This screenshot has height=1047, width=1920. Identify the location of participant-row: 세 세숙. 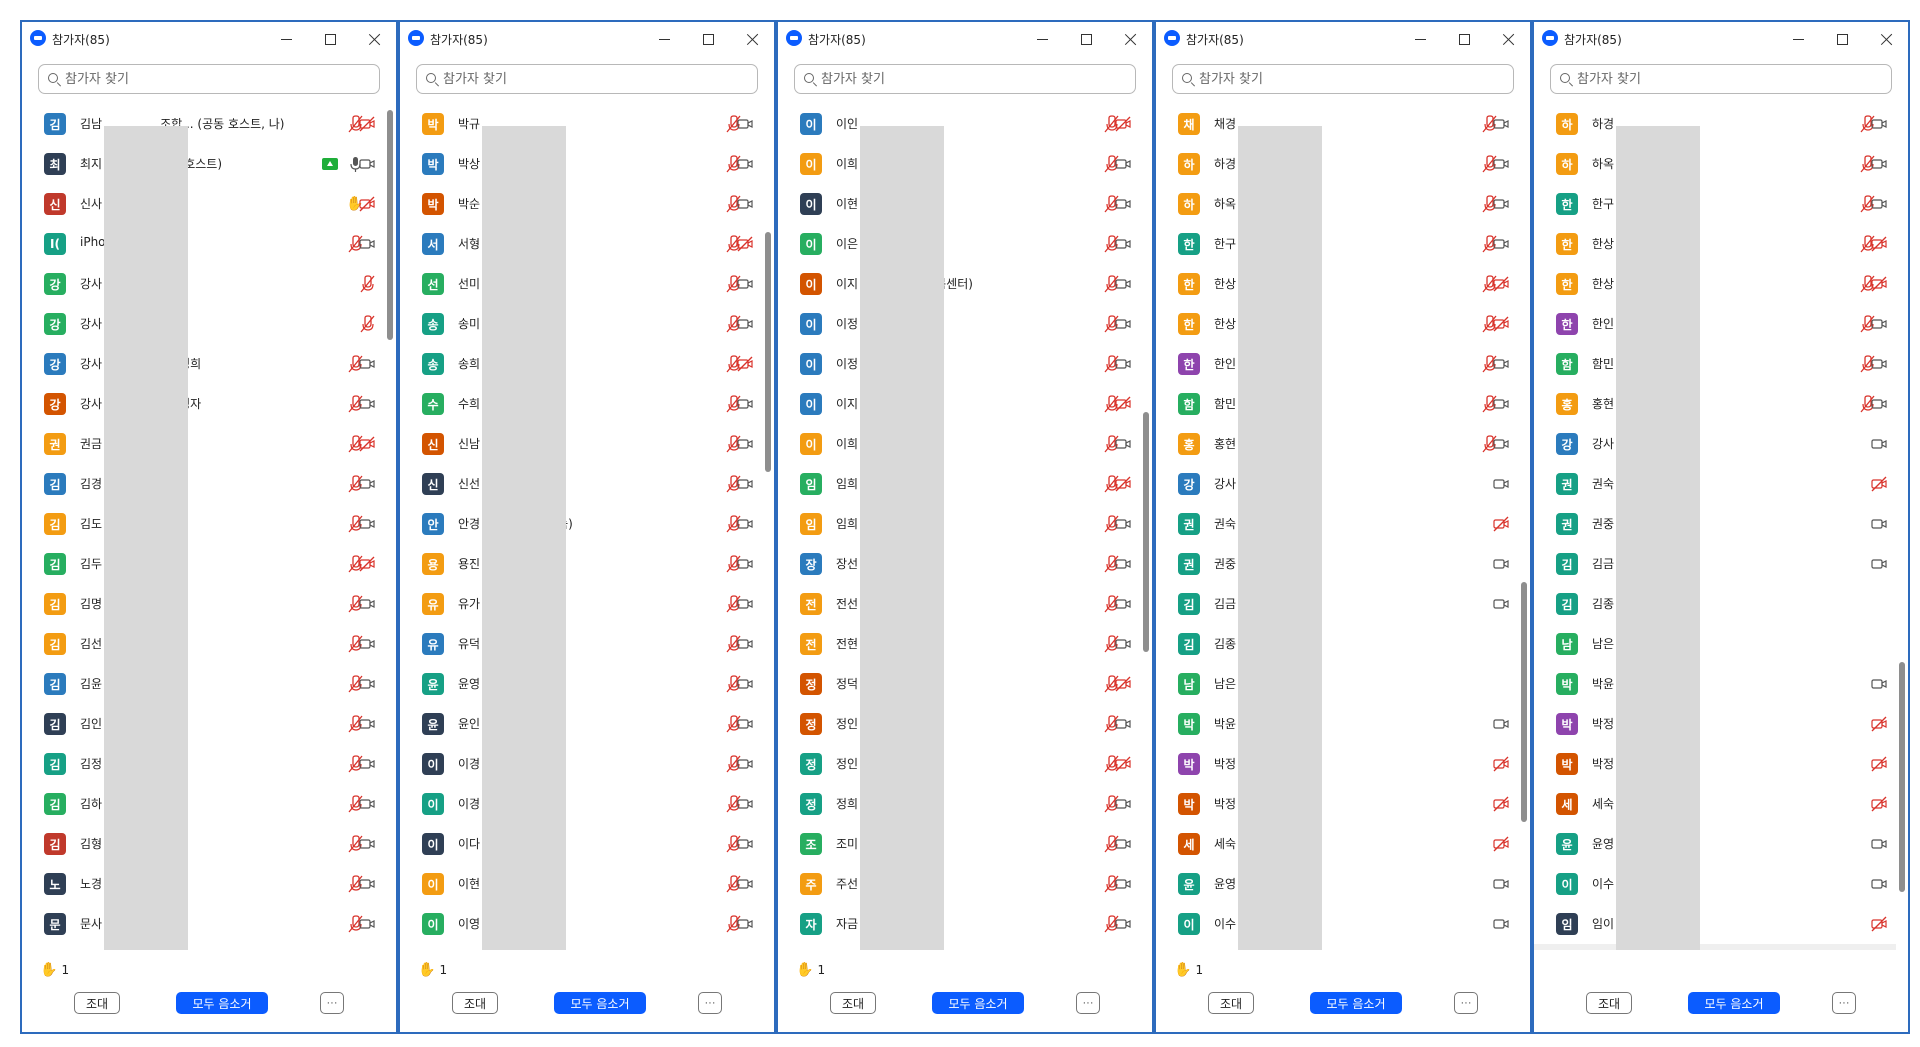
(1337, 844).